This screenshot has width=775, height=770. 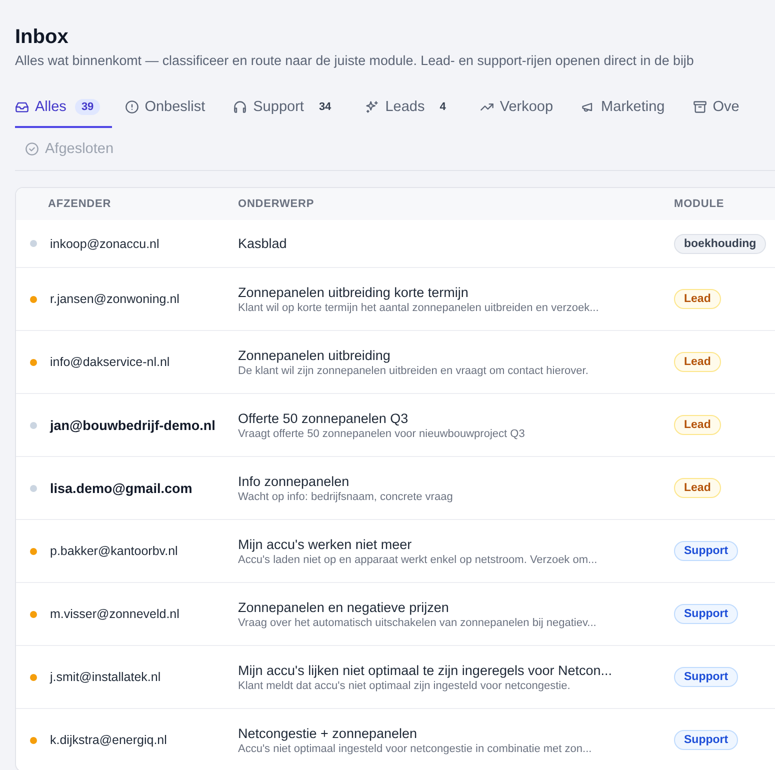 I want to click on subject-title: Kasblad, so click(x=263, y=243).